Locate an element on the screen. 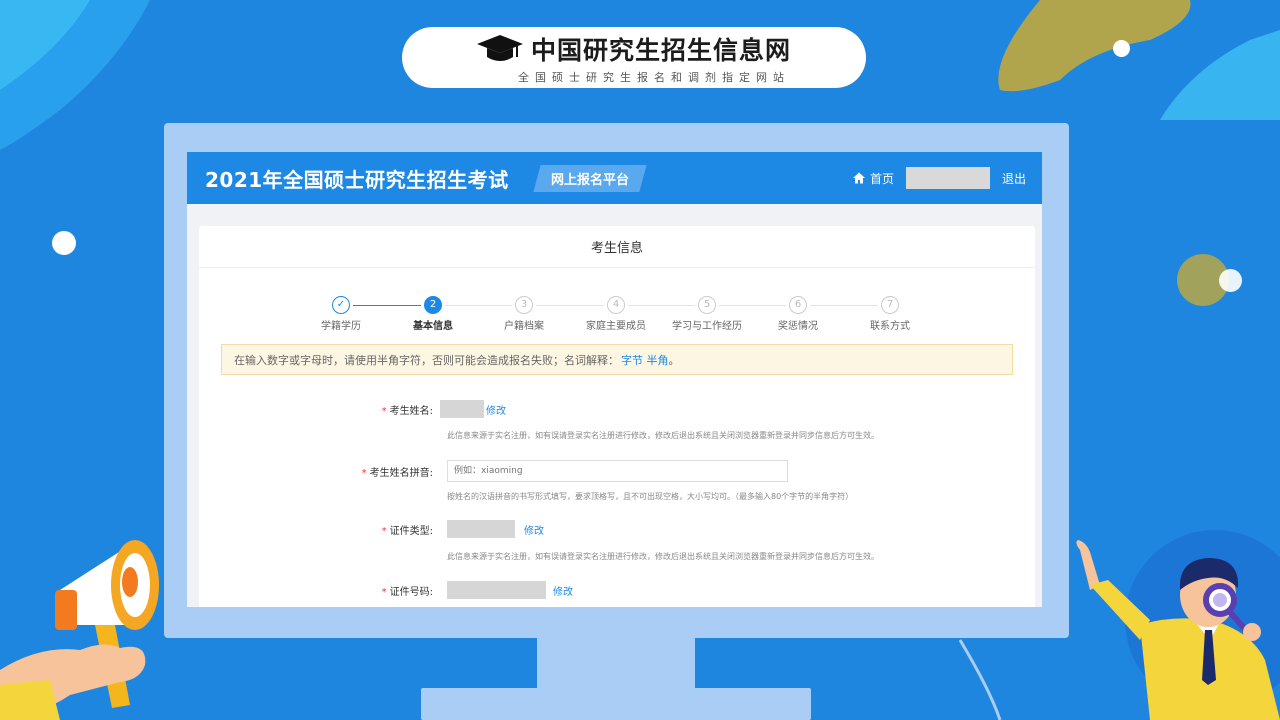 Image resolution: width=1280 pixels, height=720 pixels. step-label: 户籍档案 is located at coordinates (524, 326).